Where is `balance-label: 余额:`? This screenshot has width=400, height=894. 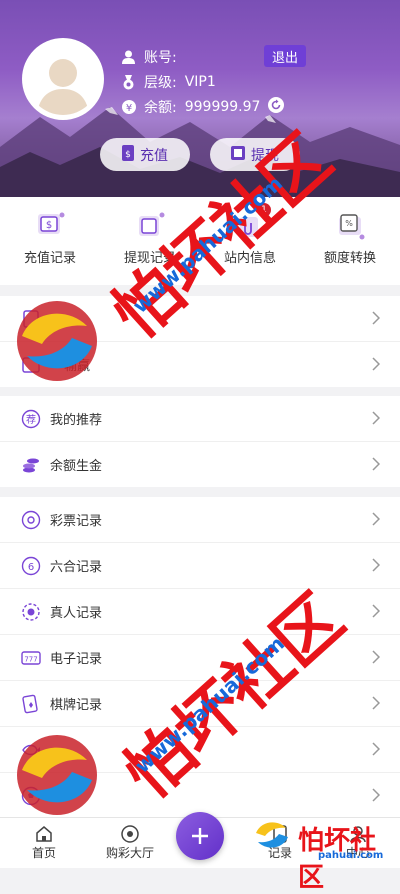
balance-label: 余额: is located at coordinates (160, 108).